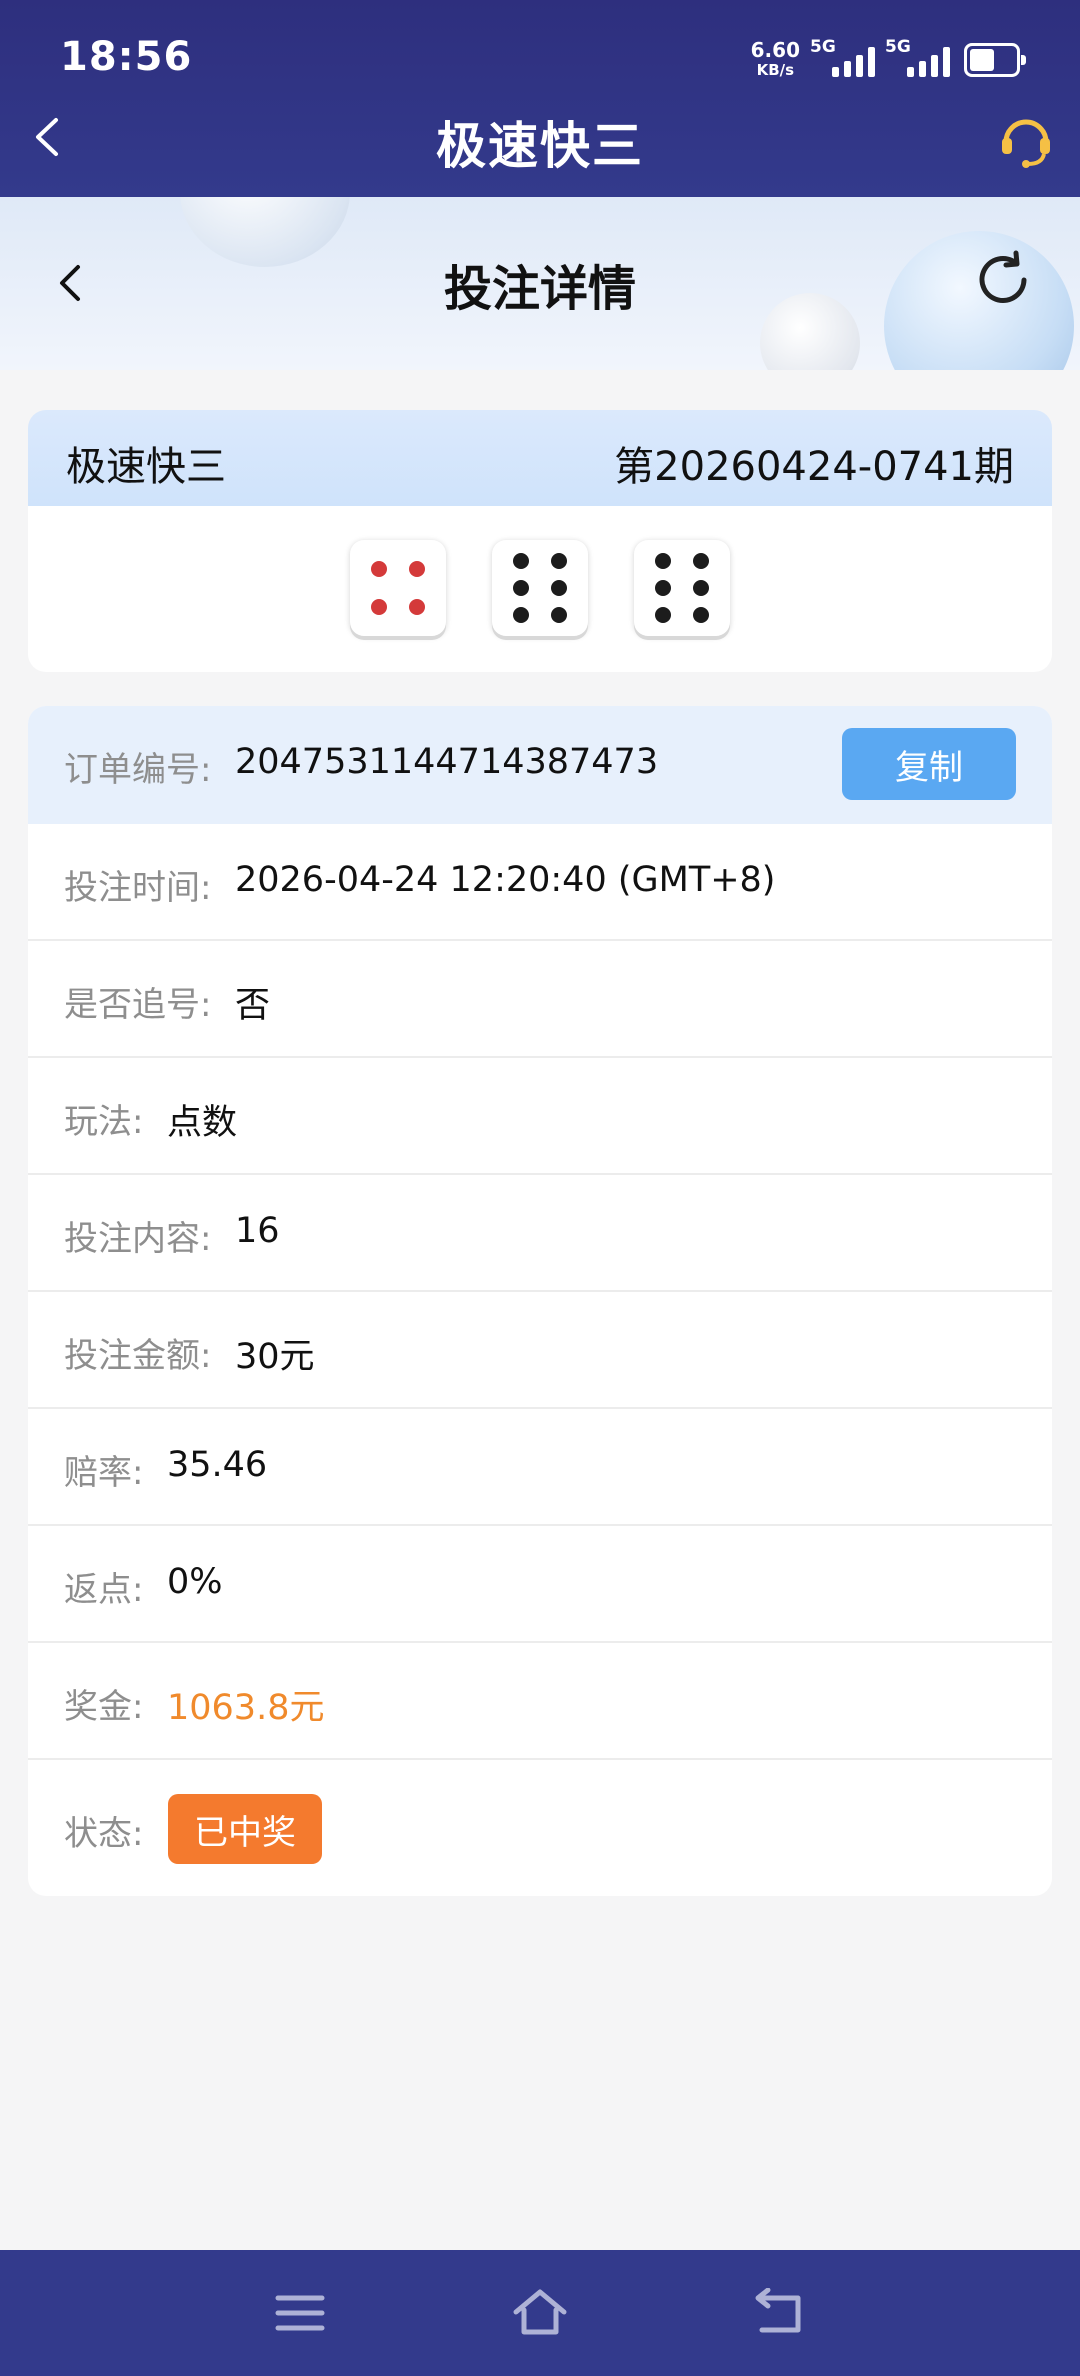 The image size is (1080, 2376). I want to click on network-speed-value: 6.60, so click(775, 50).